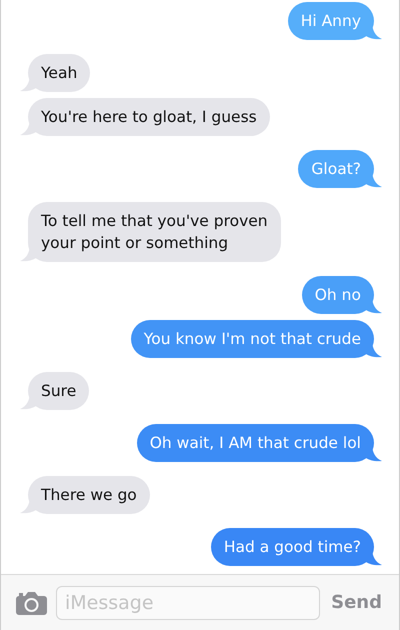 The image size is (400, 630). I want to click on message-bubble: You're here to gloat, I guess, so click(145, 117).